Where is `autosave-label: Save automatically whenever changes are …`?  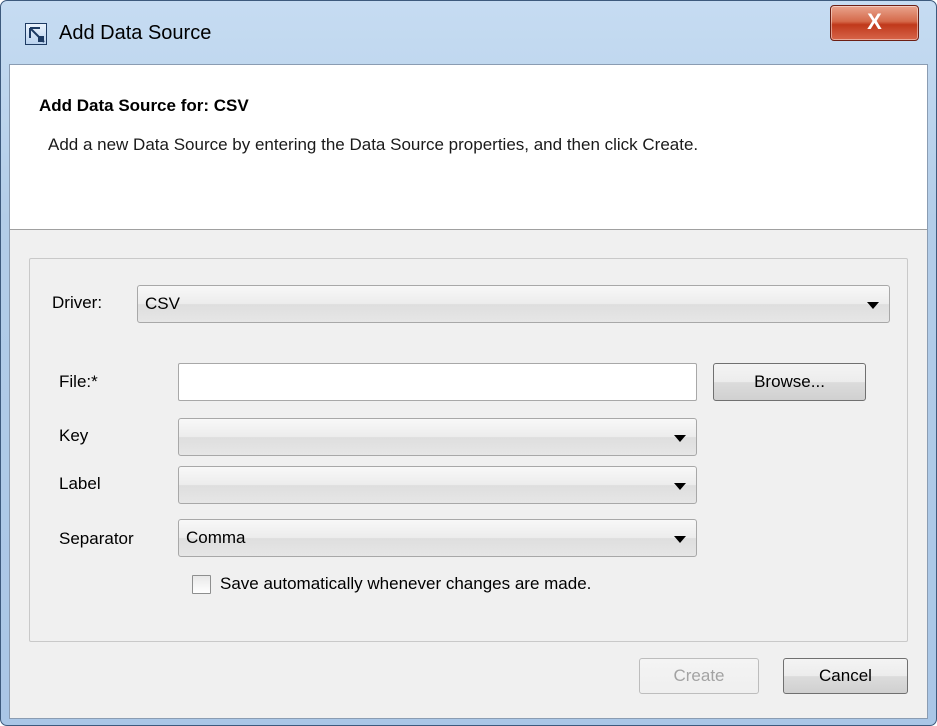 autosave-label: Save automatically whenever changes are … is located at coordinates (405, 584).